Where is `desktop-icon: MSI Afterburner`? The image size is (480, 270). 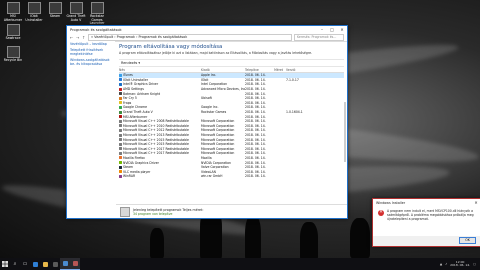 desktop-icon: MSI Afterburner is located at coordinates (13, 12).